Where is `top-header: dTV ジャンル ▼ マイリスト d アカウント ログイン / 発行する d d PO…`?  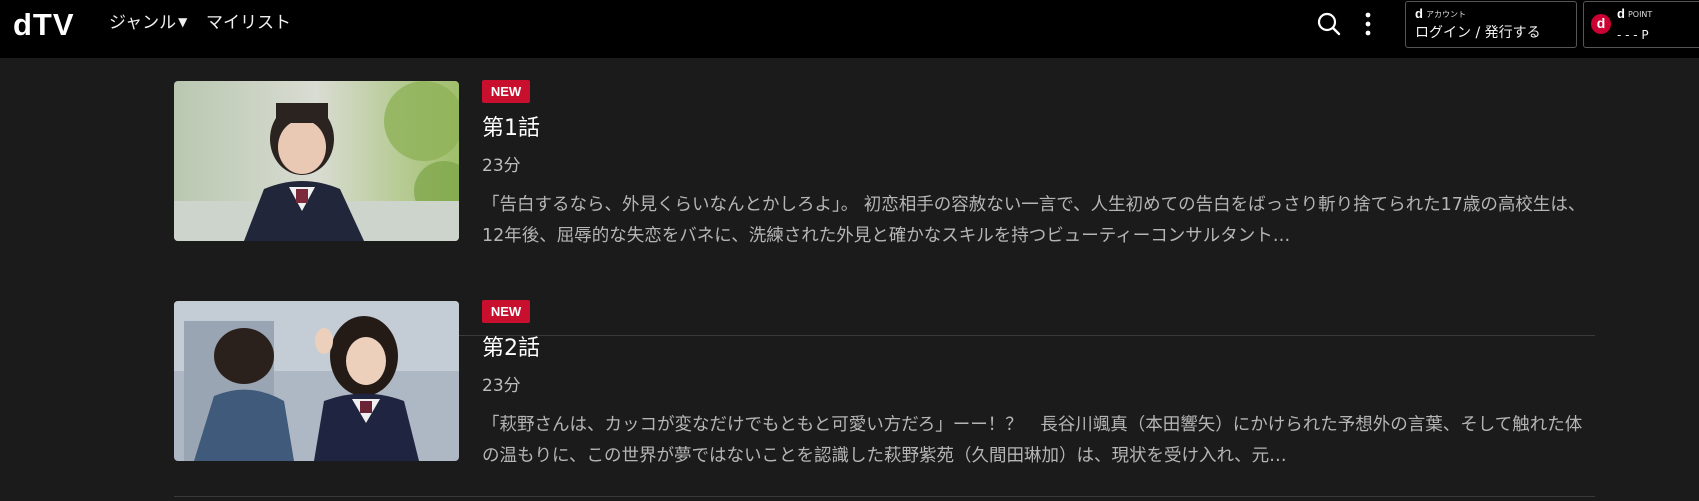 top-header: dTV ジャンル ▼ マイリスト d アカウント ログイン / 発行する d d PO… is located at coordinates (849, 29).